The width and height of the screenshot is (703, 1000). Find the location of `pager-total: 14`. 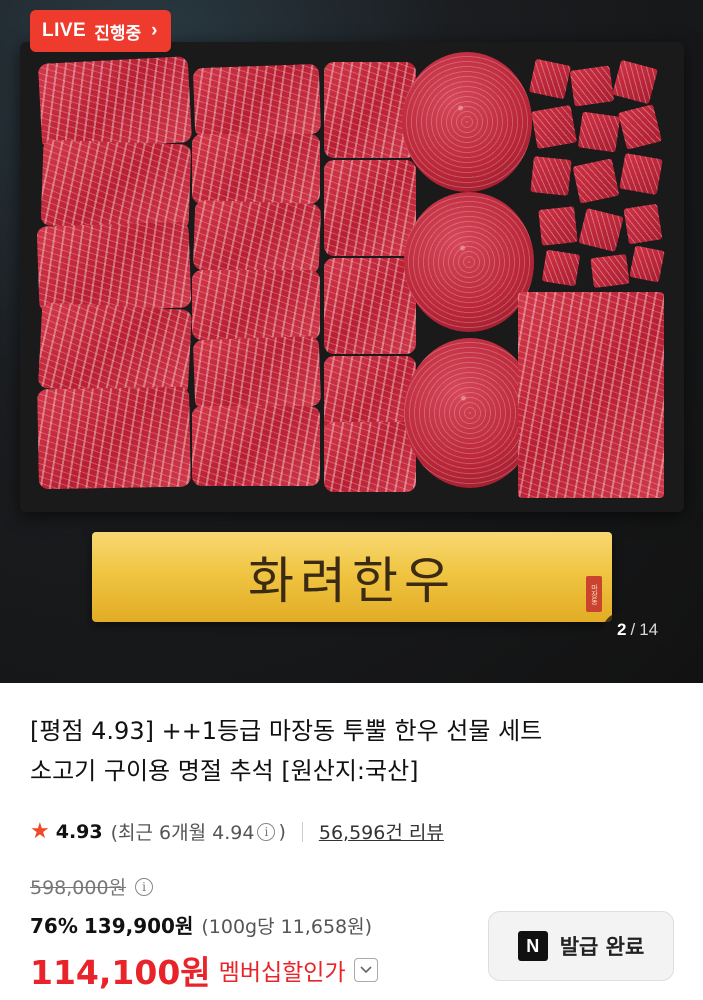

pager-total: 14 is located at coordinates (649, 629).